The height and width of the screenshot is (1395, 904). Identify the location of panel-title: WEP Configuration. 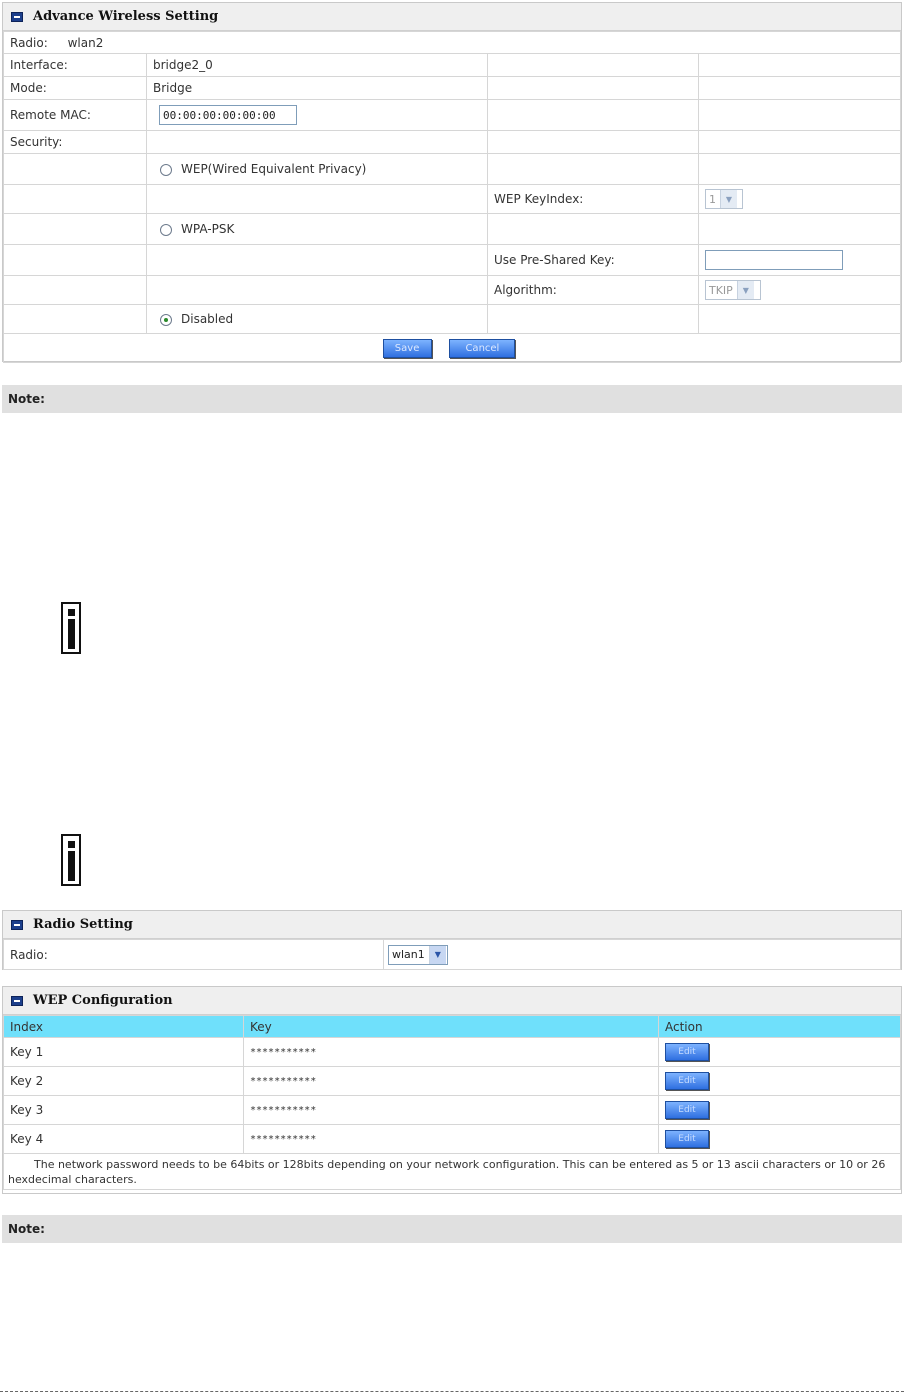
(103, 1000).